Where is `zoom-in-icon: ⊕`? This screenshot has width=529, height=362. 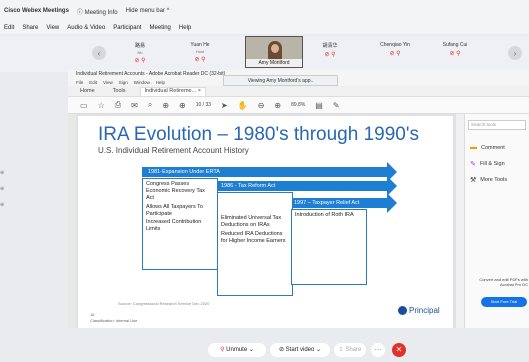
zoom-in-icon: ⊕ is located at coordinates (277, 105).